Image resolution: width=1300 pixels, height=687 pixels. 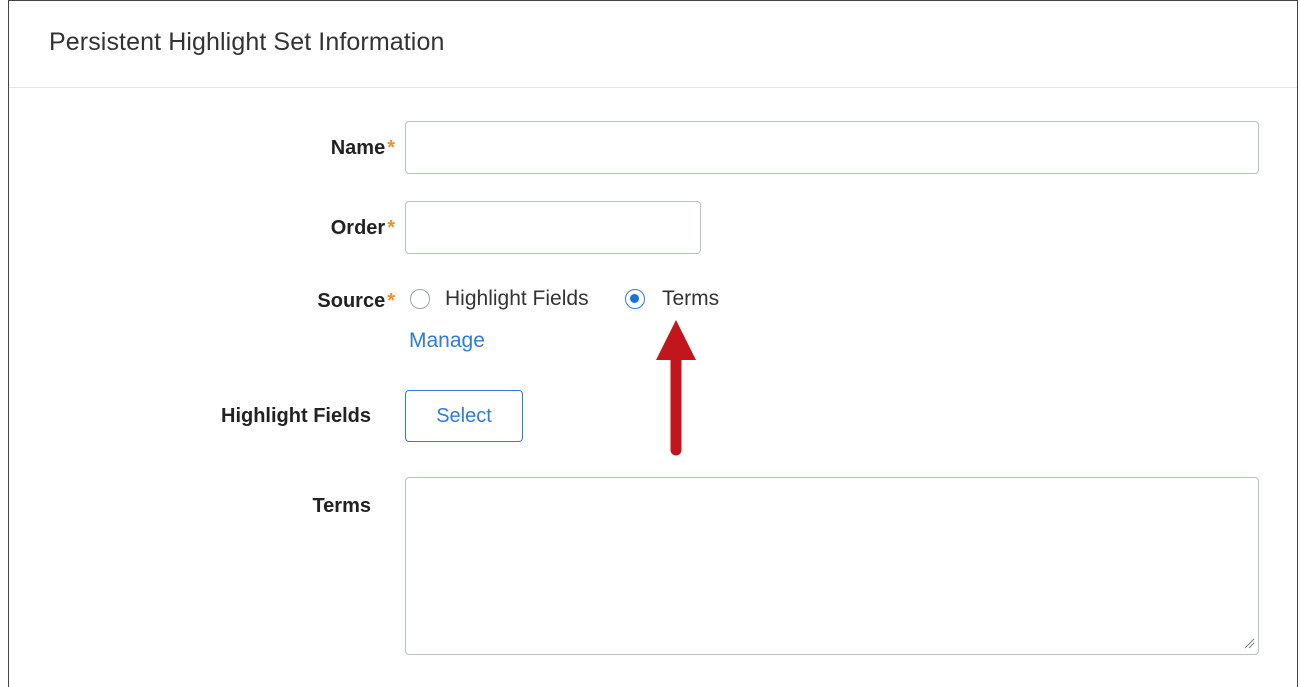 I want to click on panel-header: Persistent Highlight Set Information, so click(x=653, y=44).